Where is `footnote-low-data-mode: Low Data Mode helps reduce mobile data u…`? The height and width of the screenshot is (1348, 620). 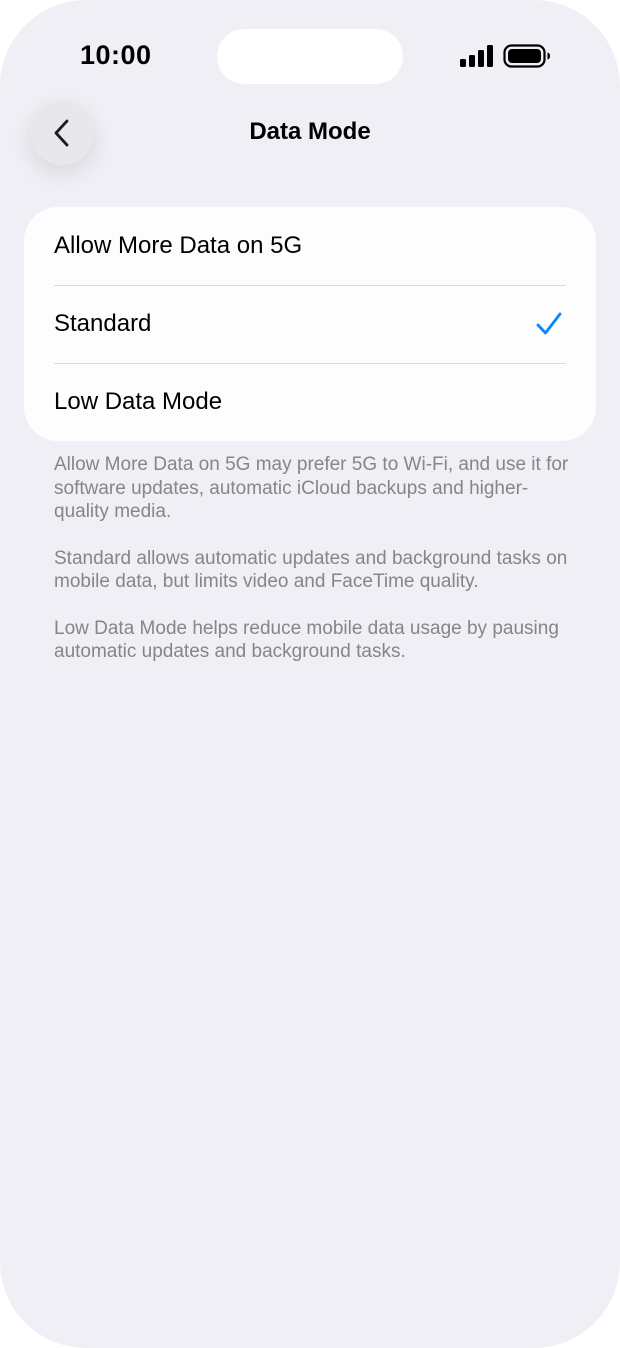
footnote-low-data-mode: Low Data Mode helps reduce mobile data u… is located at coordinates (306, 640).